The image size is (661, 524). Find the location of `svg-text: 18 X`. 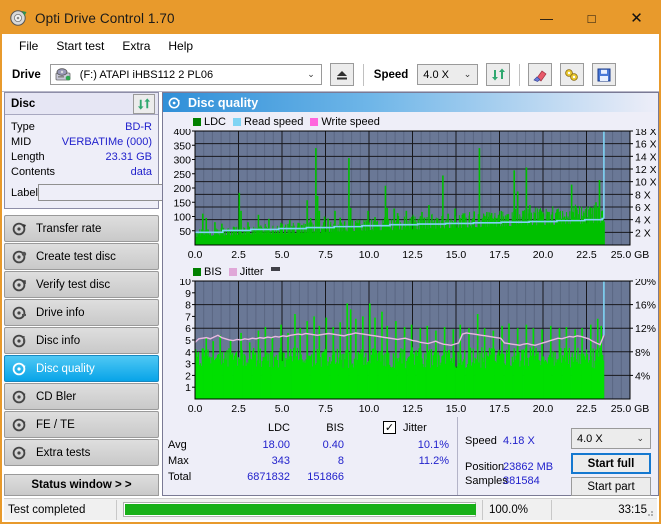

svg-text: 18 X is located at coordinates (645, 133).